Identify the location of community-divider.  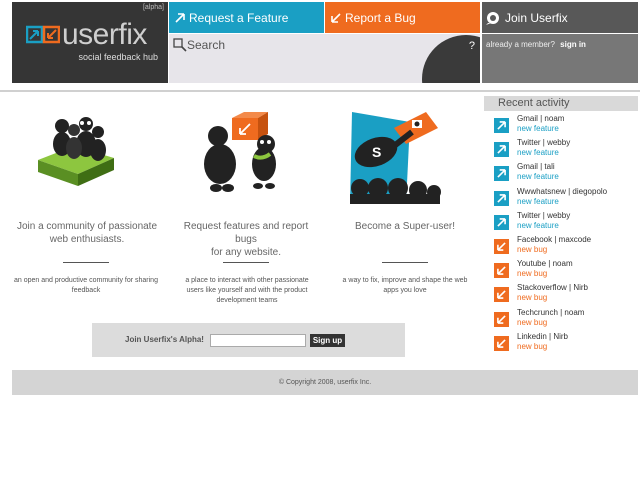
(86, 262).